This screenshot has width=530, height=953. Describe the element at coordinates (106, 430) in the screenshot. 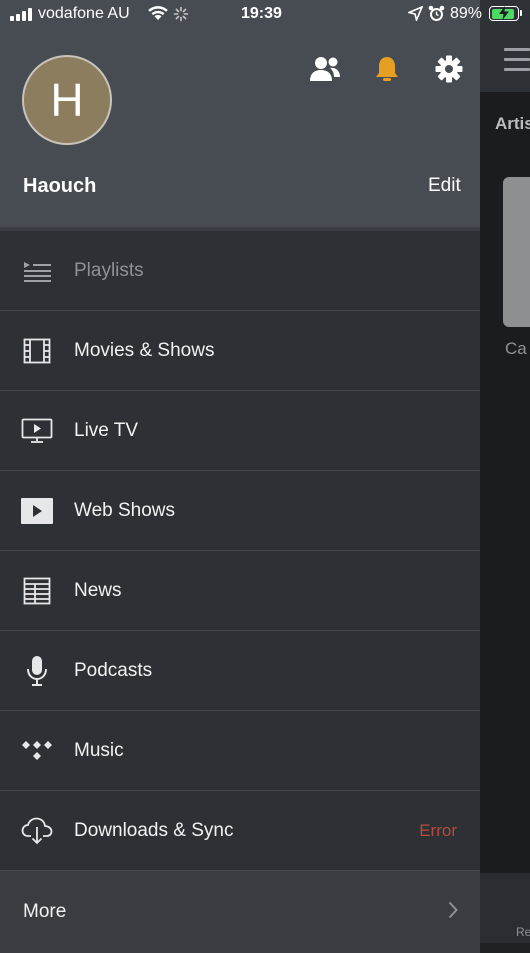

I see `menu-item-label: Live TV` at that location.